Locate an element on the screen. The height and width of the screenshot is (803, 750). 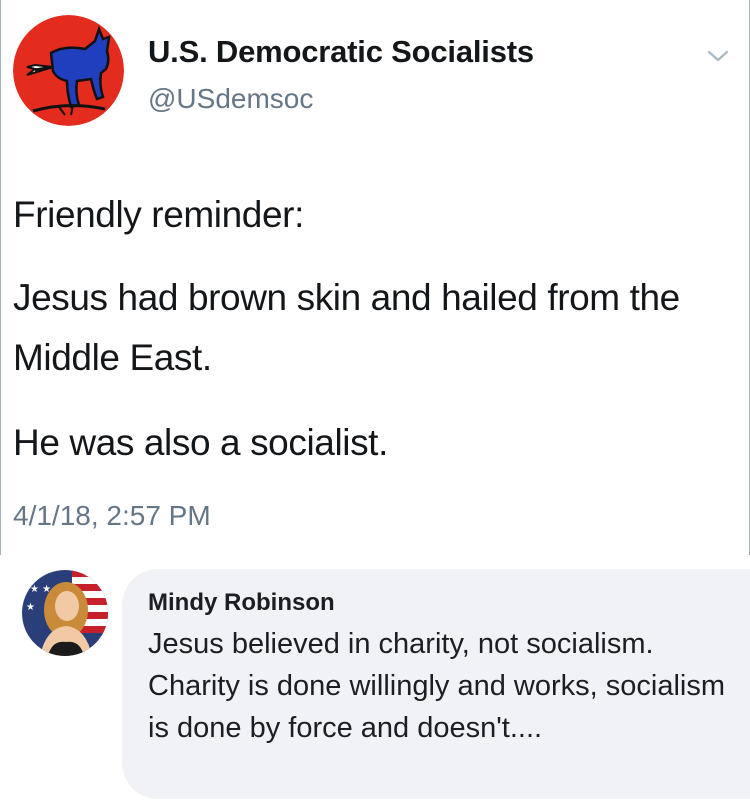
commenter-avatar: ★ ★ ★ is located at coordinates (65, 613).